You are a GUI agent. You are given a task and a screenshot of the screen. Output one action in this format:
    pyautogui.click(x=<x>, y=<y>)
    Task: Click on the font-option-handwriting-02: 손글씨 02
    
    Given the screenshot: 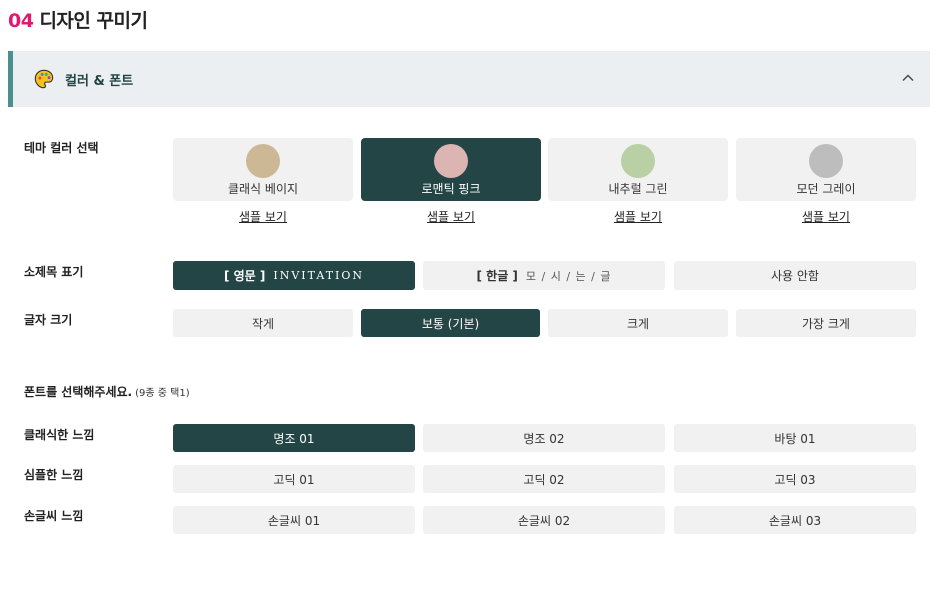 What is the action you would take?
    pyautogui.click(x=544, y=520)
    